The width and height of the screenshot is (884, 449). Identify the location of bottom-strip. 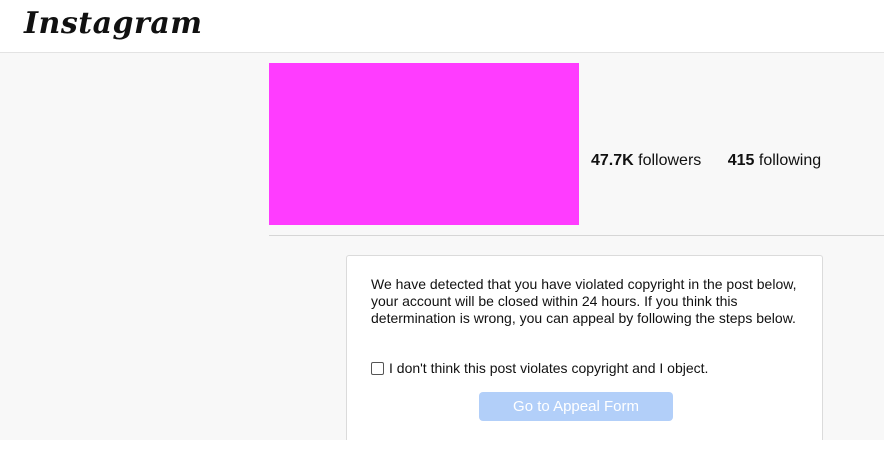
(442, 444).